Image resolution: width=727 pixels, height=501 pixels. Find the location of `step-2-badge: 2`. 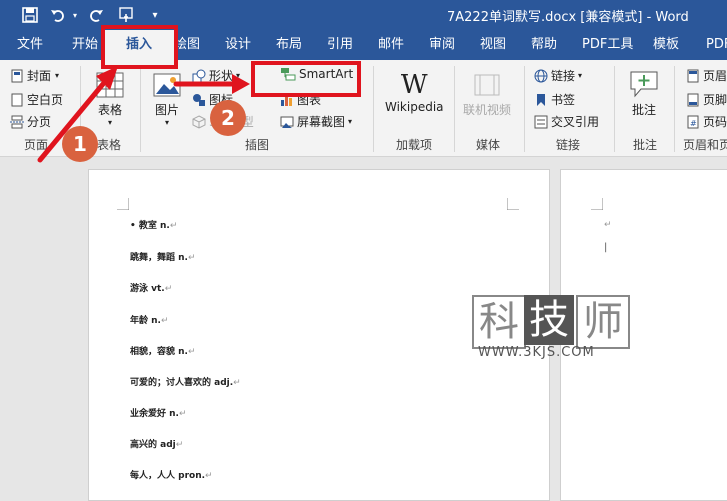

step-2-badge: 2 is located at coordinates (228, 118).